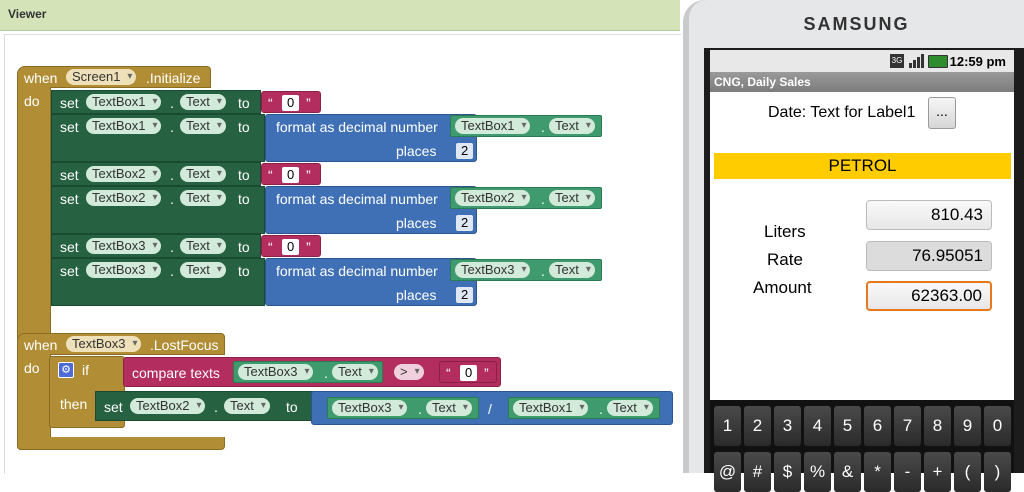  Describe the element at coordinates (937, 426) in the screenshot. I see `key-8: 8` at that location.